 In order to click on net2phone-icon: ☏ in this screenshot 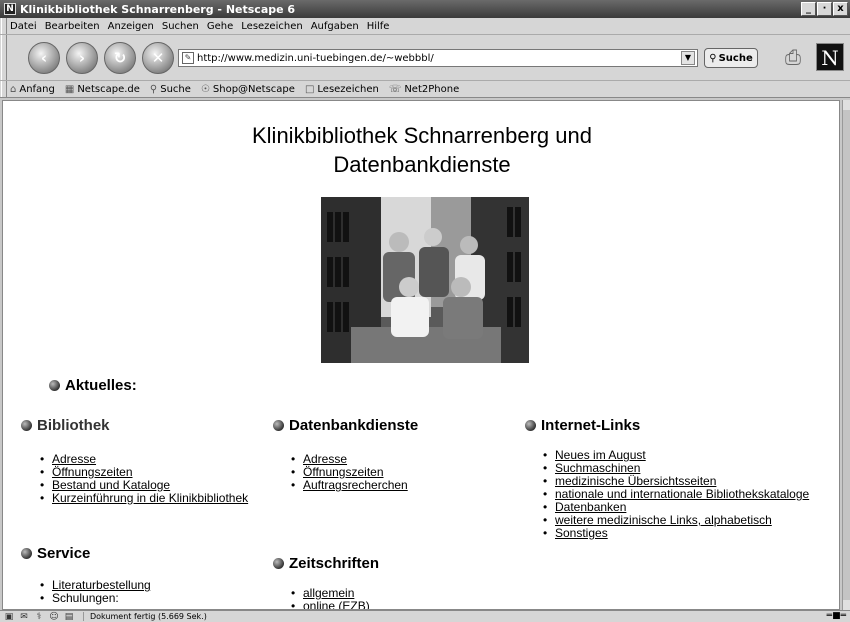, I will do `click(395, 89)`.